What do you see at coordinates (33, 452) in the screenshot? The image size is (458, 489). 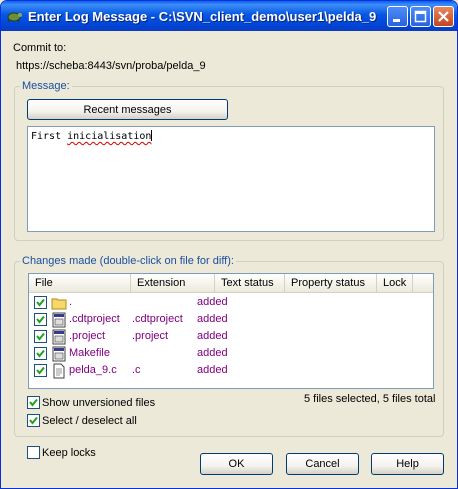 I see `keep-locks-checkbox` at bounding box center [33, 452].